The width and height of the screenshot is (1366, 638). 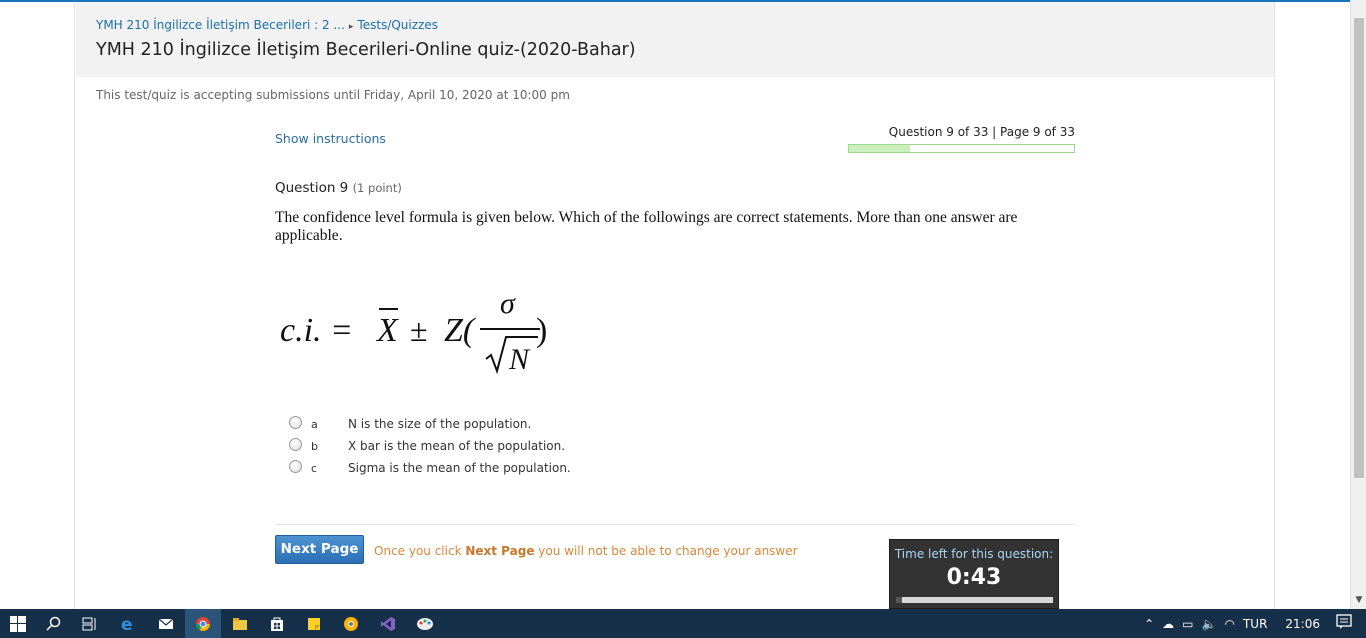 I want to click on choice-text: X bar is the mean of the population., so click(x=457, y=446).